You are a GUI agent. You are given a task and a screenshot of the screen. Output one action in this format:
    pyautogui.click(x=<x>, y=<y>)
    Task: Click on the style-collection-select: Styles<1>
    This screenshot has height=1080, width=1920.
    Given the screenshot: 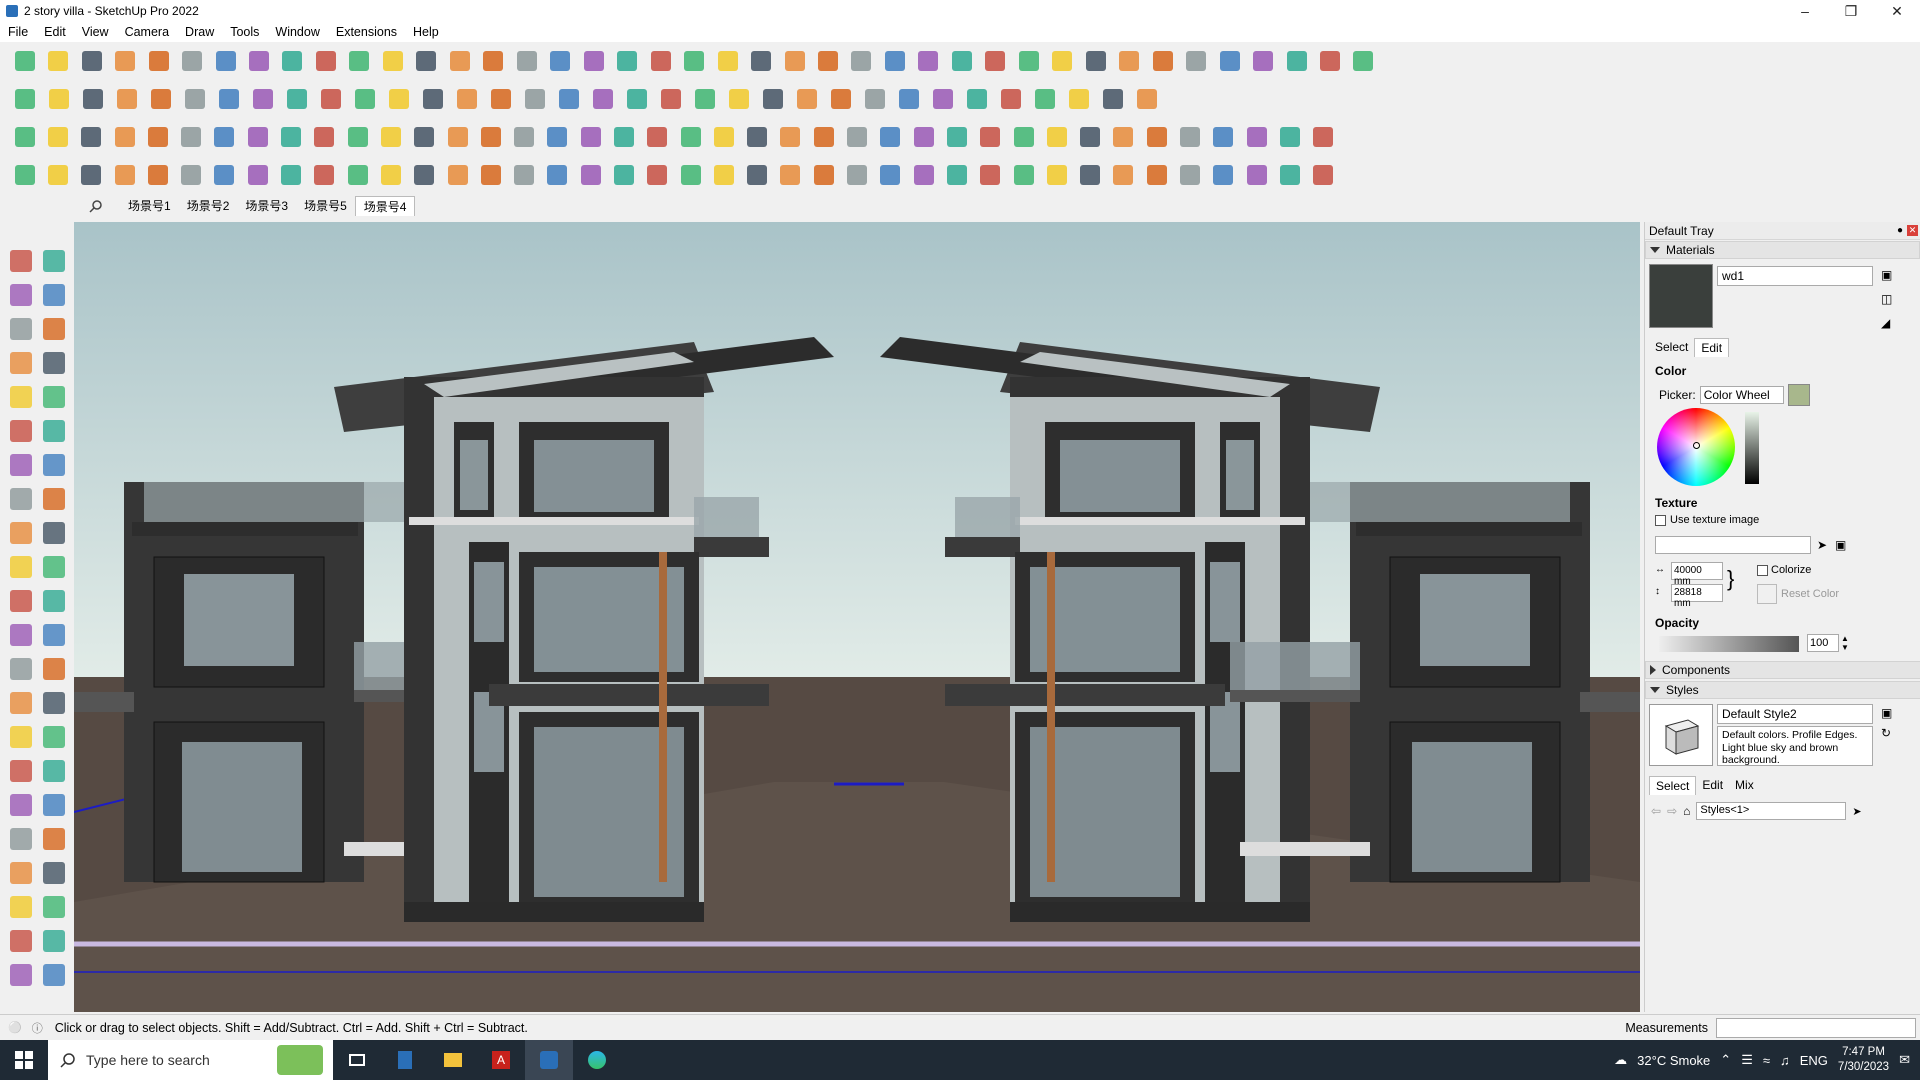 What is the action you would take?
    pyautogui.click(x=1771, y=811)
    